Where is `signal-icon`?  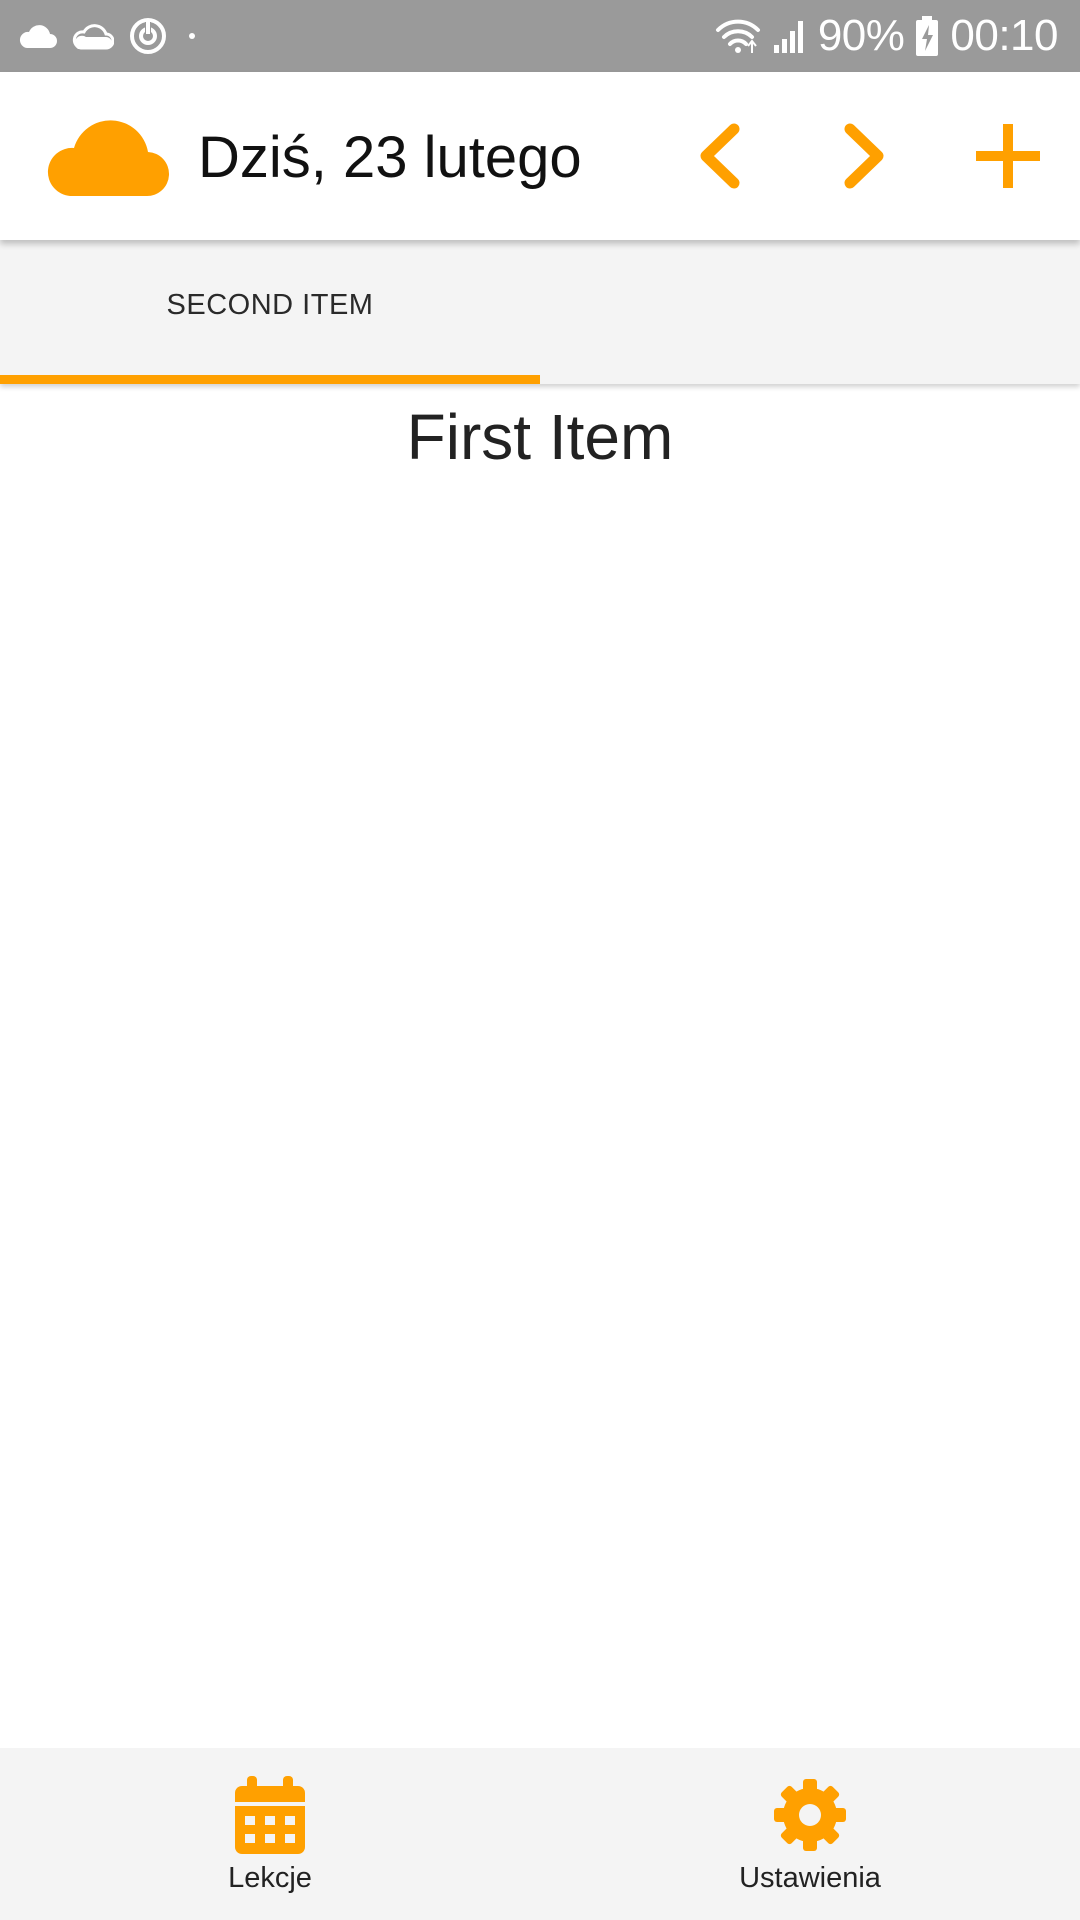 signal-icon is located at coordinates (788, 37).